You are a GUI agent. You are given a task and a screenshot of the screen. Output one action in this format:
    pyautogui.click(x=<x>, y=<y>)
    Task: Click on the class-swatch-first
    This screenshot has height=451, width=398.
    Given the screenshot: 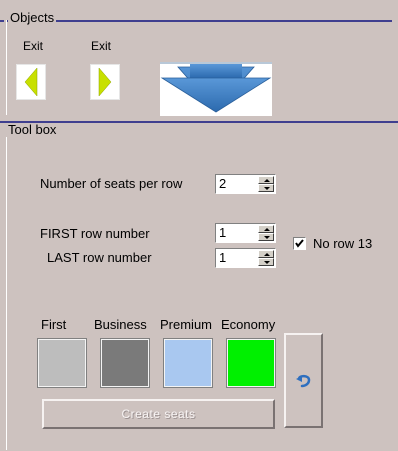 What is the action you would take?
    pyautogui.click(x=62, y=363)
    